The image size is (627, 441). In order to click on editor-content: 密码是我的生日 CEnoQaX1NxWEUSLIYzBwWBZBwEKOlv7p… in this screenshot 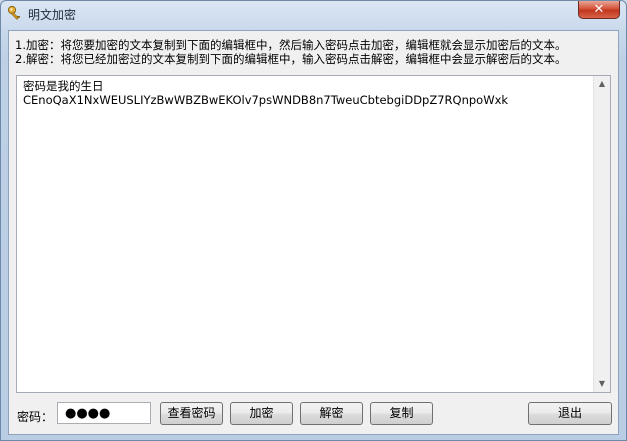, I will do `click(306, 93)`.